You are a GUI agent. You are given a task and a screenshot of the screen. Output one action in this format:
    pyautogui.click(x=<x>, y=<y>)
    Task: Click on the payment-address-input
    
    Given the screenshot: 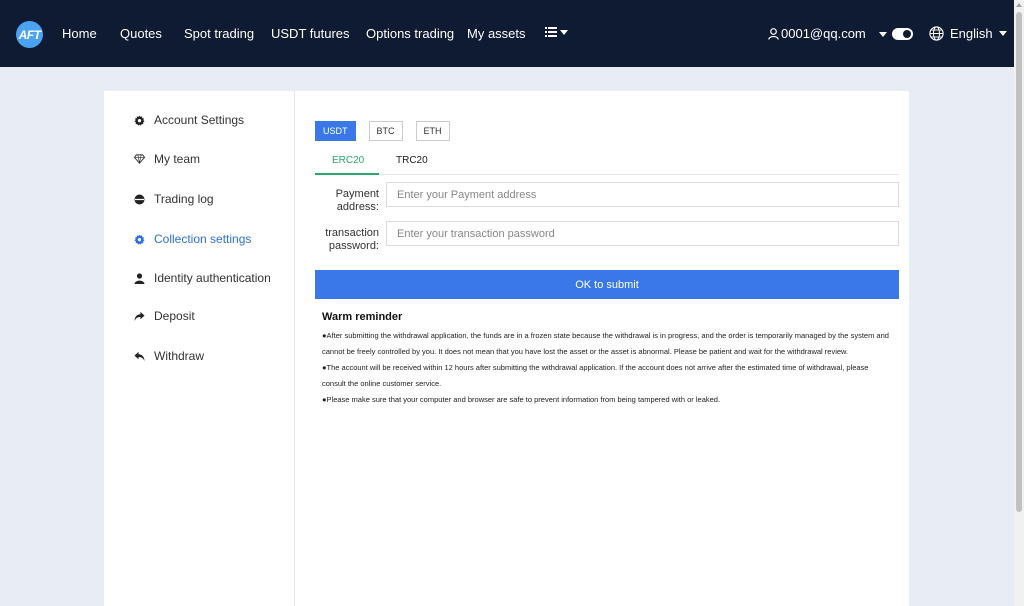 What is the action you would take?
    pyautogui.click(x=642, y=194)
    